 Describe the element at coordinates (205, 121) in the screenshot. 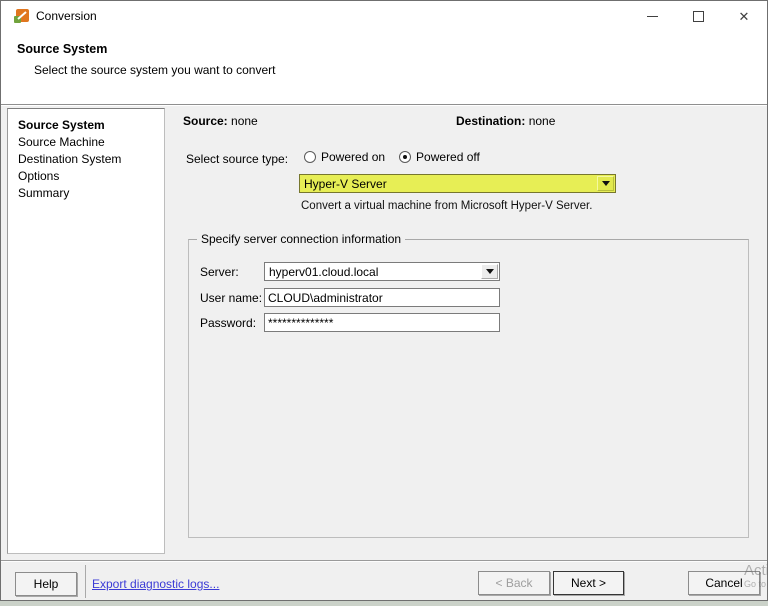

I see `source-label: Source:` at that location.